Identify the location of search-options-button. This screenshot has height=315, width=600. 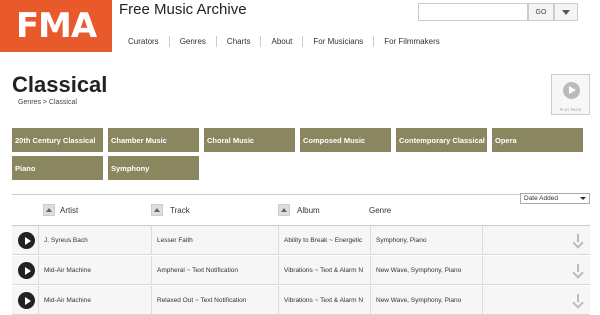
(566, 12).